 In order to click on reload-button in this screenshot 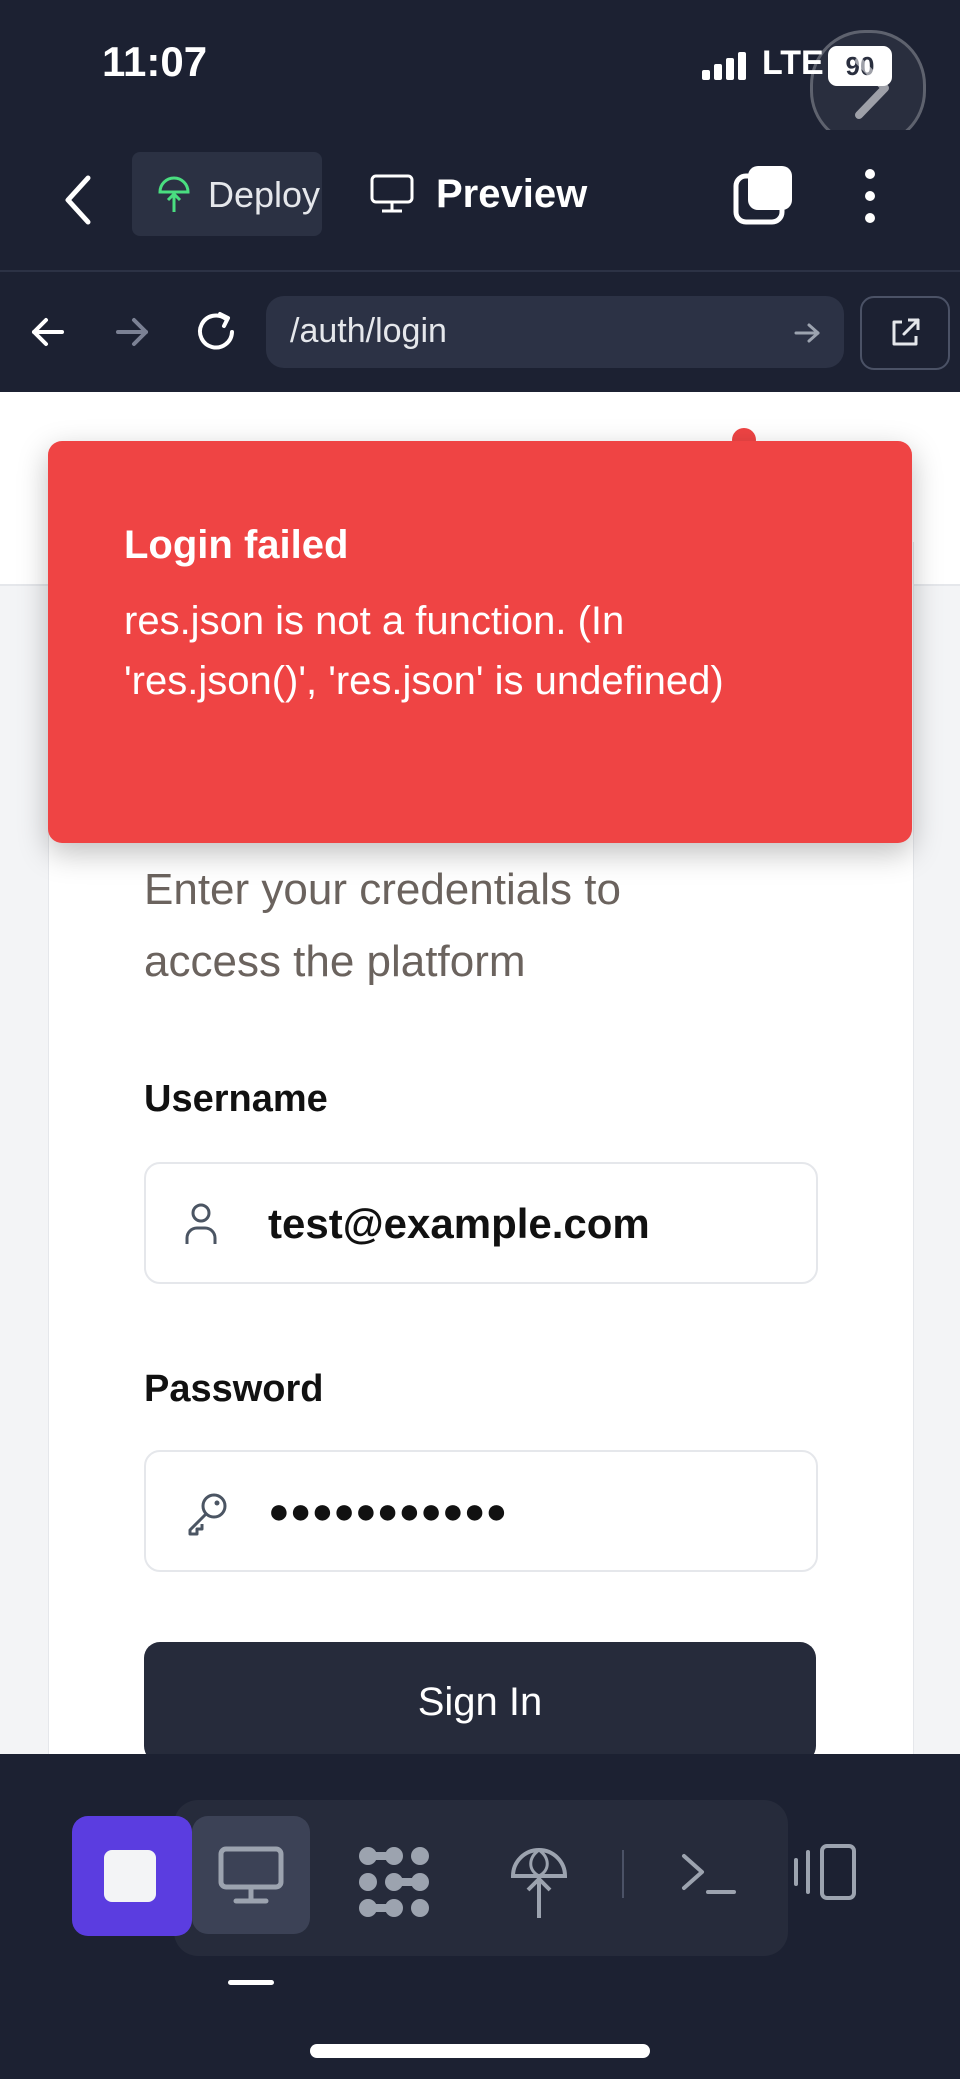, I will do `click(216, 334)`.